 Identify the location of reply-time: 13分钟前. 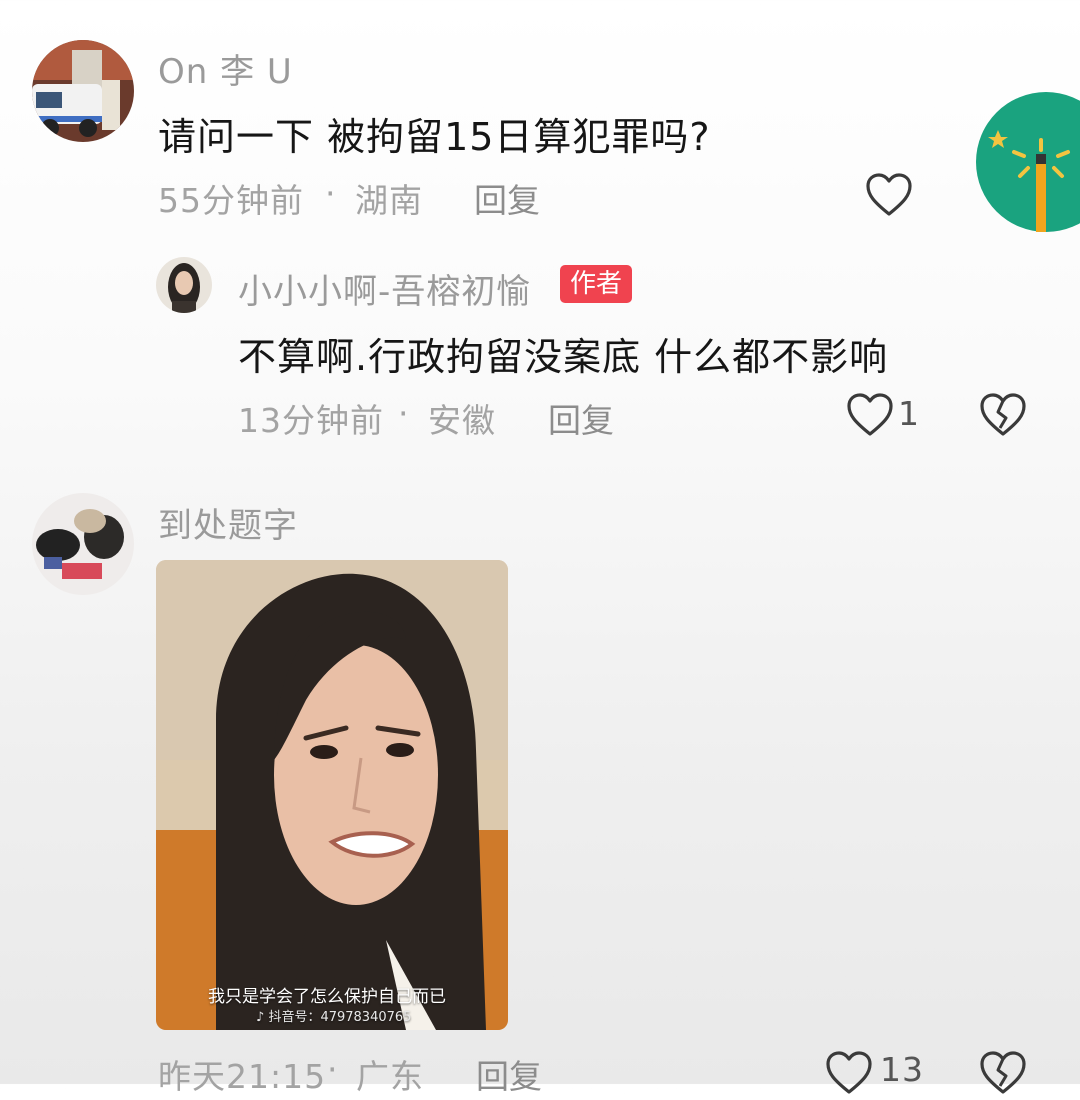
(311, 420).